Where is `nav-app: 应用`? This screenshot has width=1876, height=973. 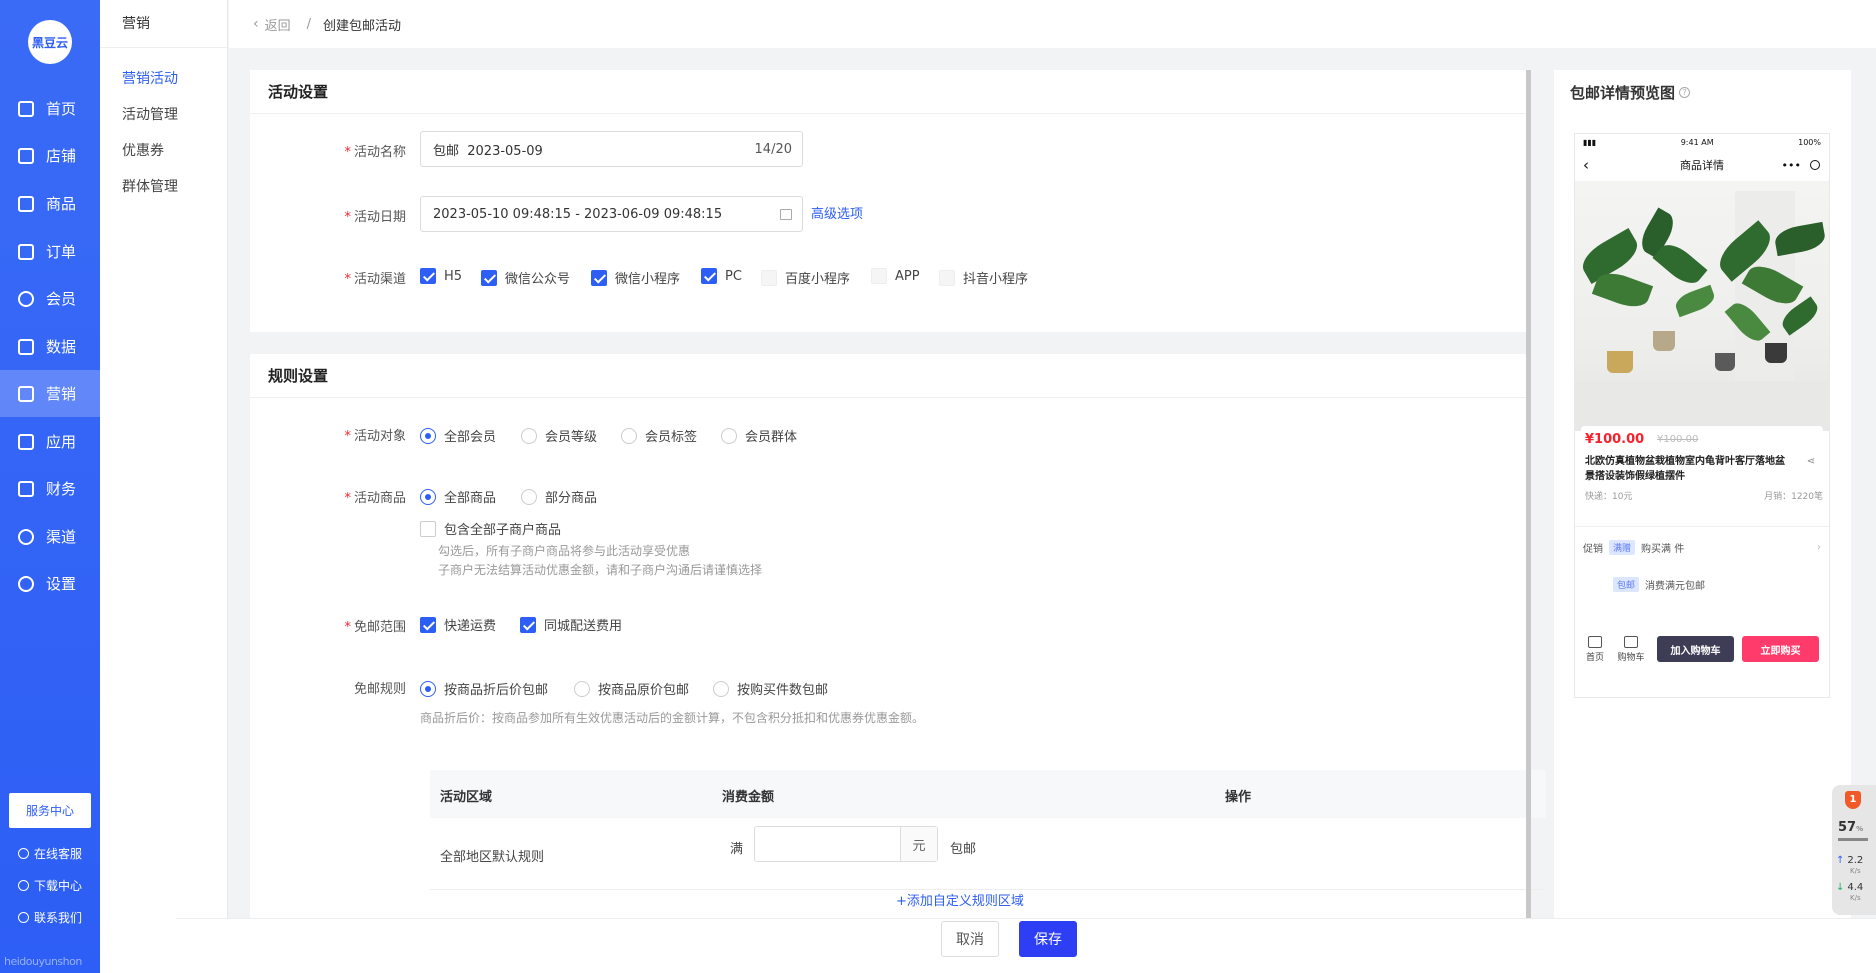
nav-app: 应用 is located at coordinates (50, 441).